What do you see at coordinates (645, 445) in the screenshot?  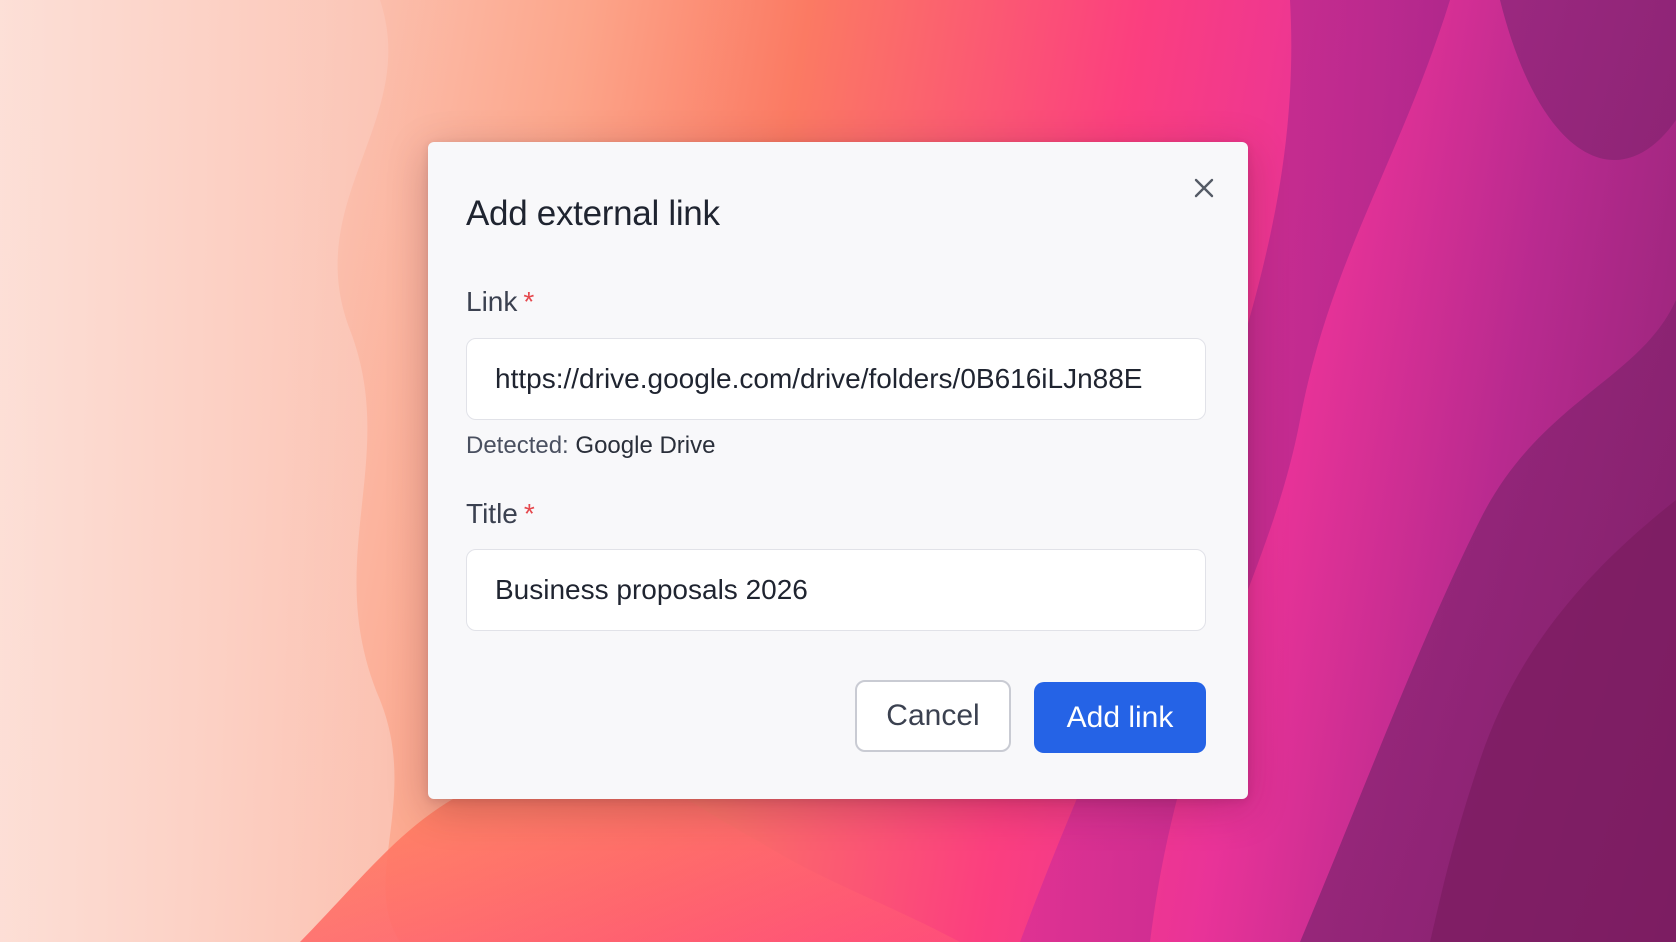 I see `detected-service: Google Drive` at bounding box center [645, 445].